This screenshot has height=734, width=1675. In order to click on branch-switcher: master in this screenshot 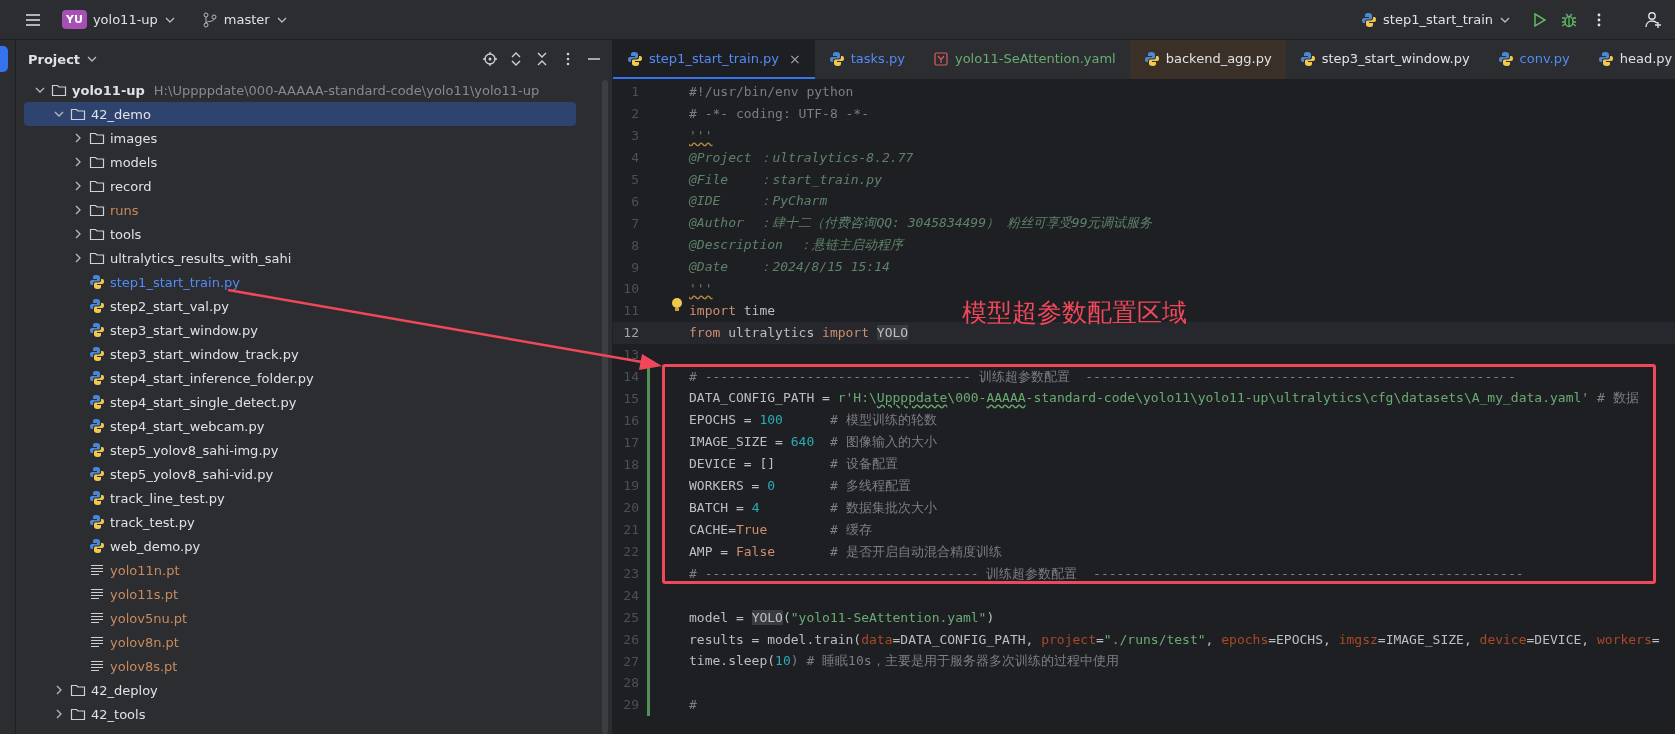, I will do `click(244, 19)`.